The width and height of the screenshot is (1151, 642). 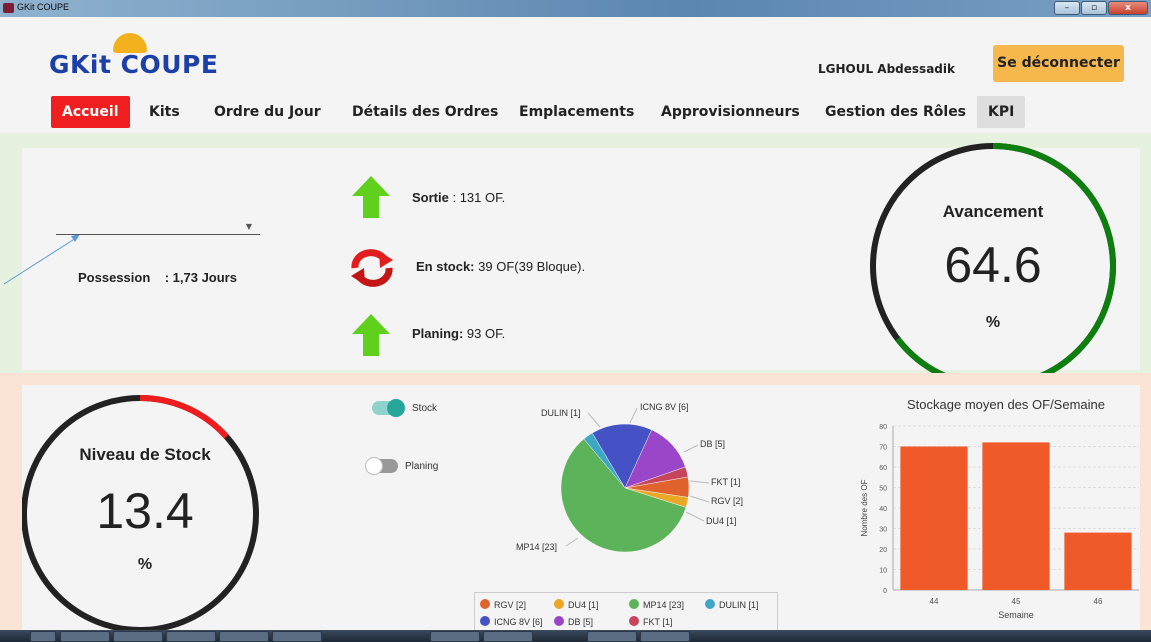 What do you see at coordinates (883, 571) in the screenshot?
I see `y-tick-label: 10` at bounding box center [883, 571].